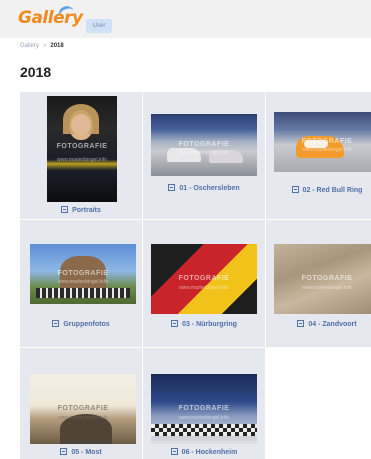  Describe the element at coordinates (86, 452) in the screenshot. I see `album-title: 05 - Most` at that location.